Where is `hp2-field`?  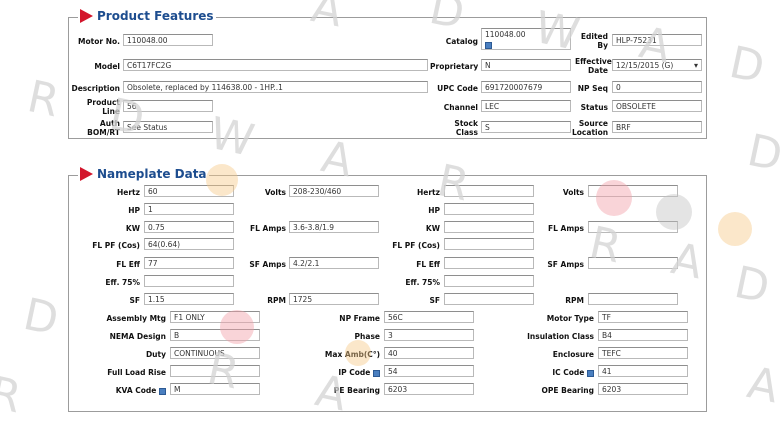 hp2-field is located at coordinates (489, 209).